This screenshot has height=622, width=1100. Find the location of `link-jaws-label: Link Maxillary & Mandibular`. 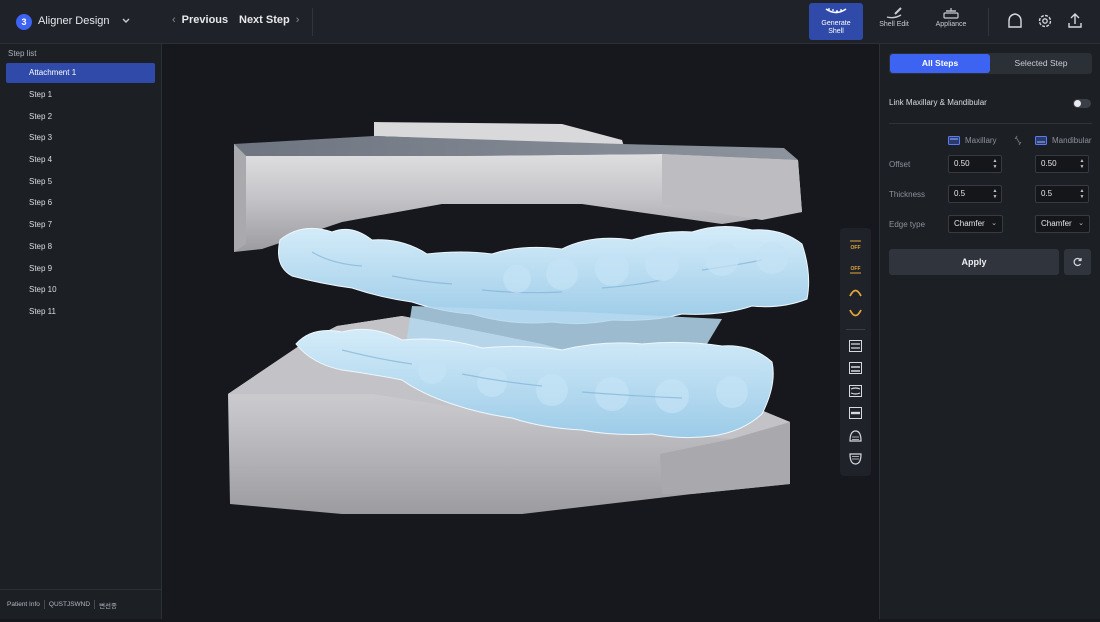

link-jaws-label: Link Maxillary & Mandibular is located at coordinates (938, 102).